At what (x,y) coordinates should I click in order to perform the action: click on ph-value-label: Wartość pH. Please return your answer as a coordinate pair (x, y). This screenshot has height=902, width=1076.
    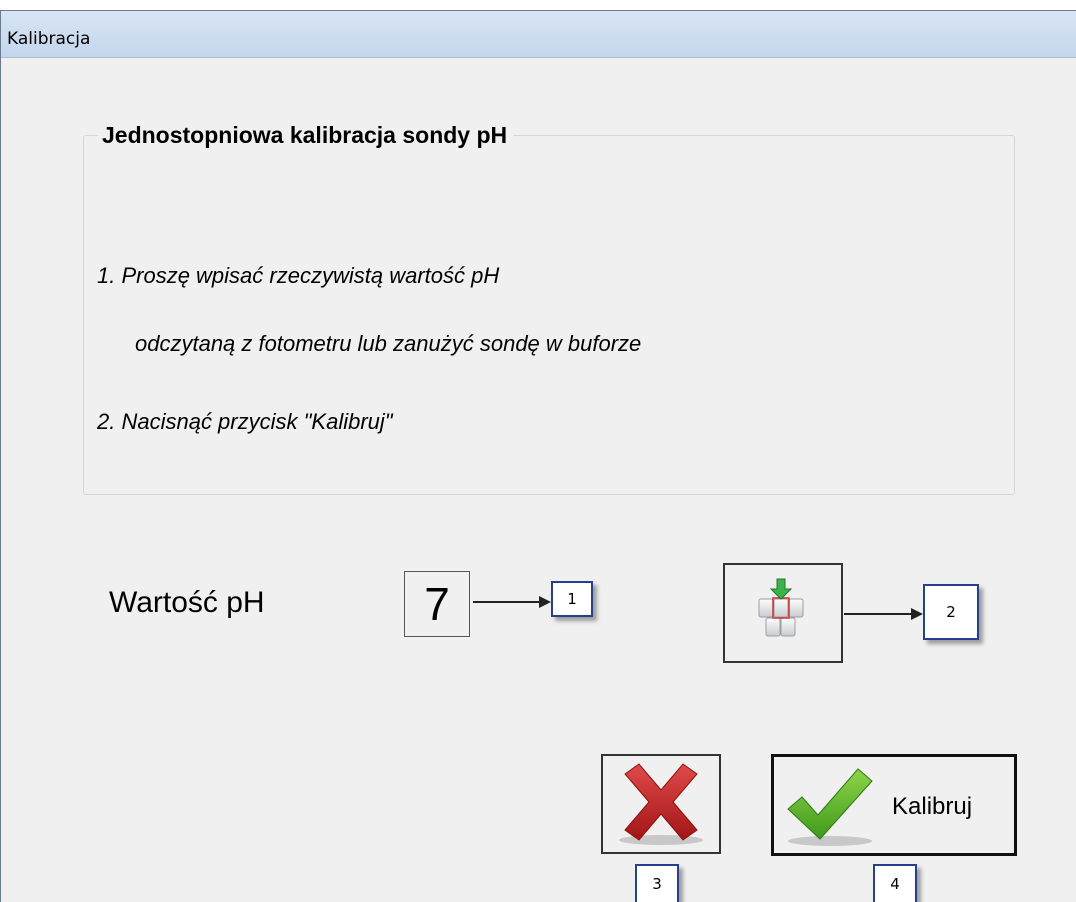
    Looking at the image, I should click on (187, 602).